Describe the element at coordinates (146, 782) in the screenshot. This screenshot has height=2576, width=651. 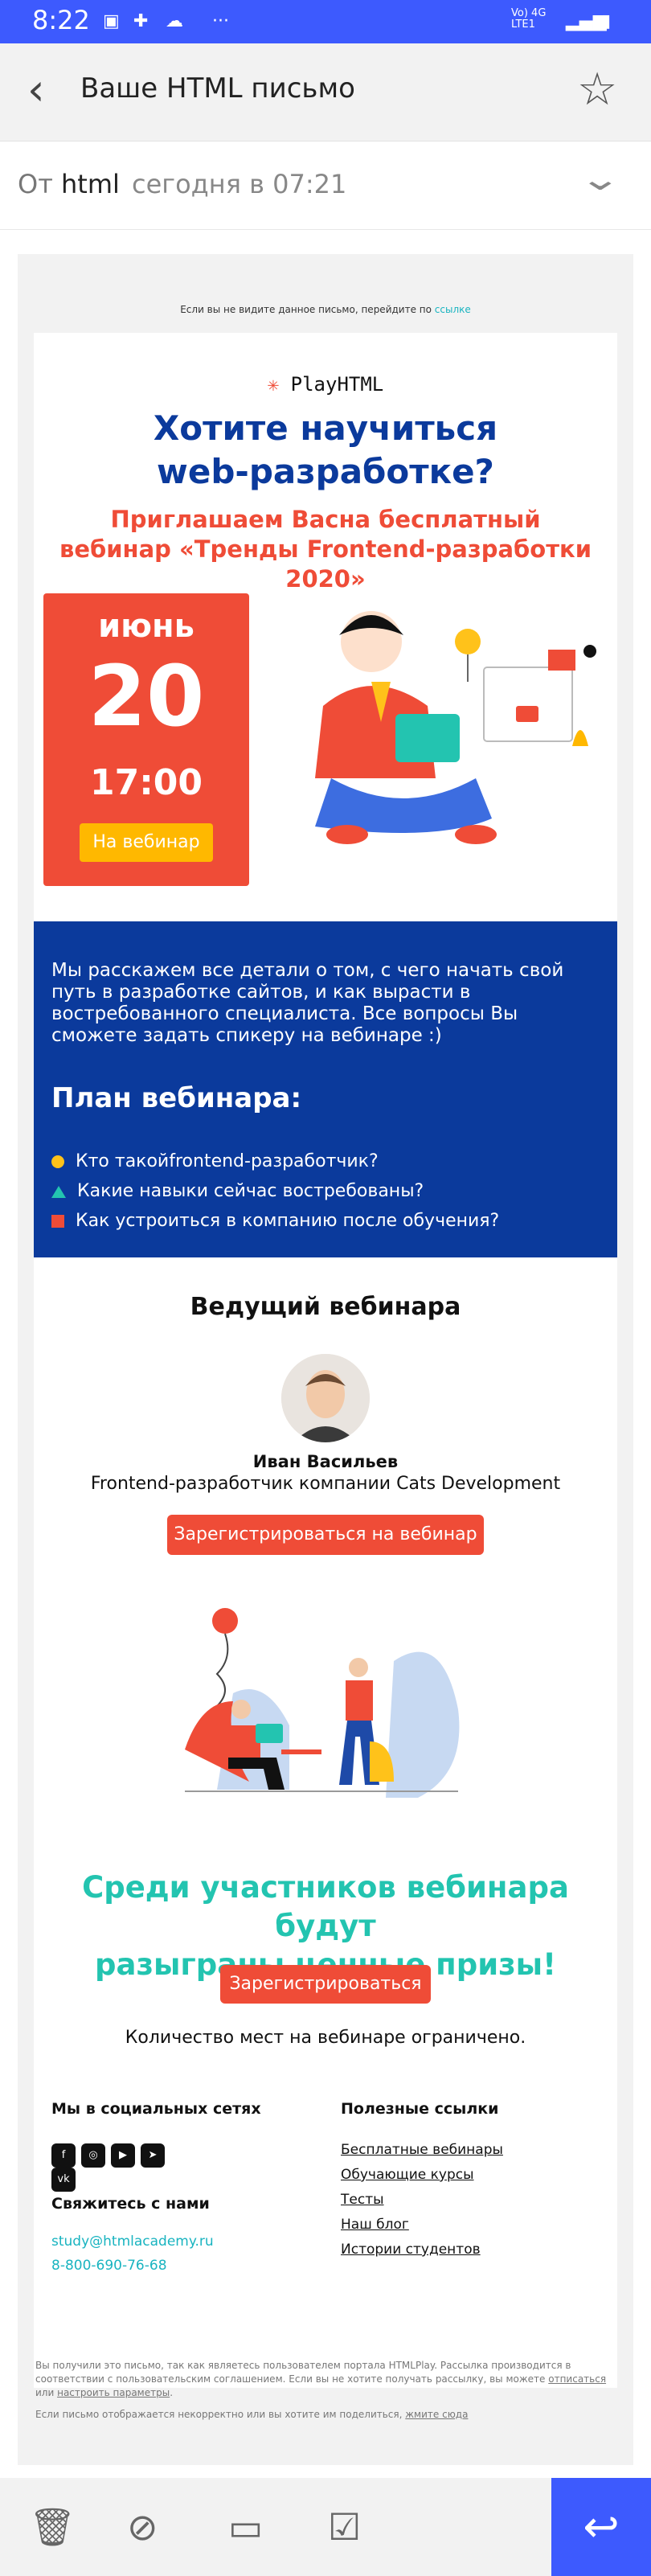
I see `date-time: 17:00` at that location.